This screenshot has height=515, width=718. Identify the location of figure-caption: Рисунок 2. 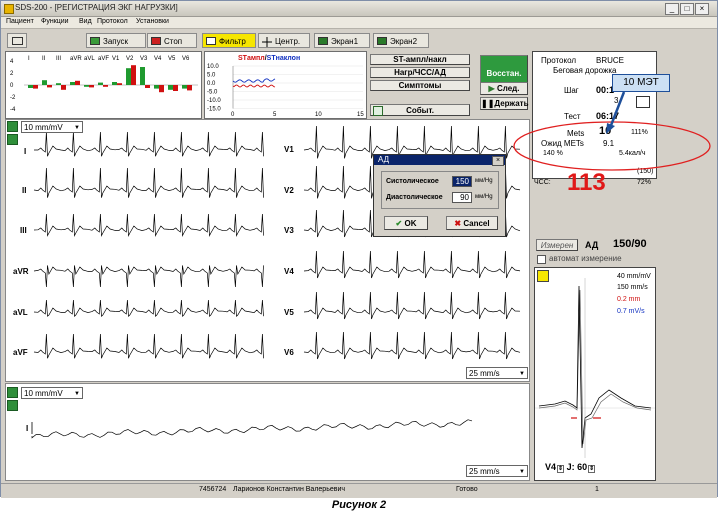
(359, 505).